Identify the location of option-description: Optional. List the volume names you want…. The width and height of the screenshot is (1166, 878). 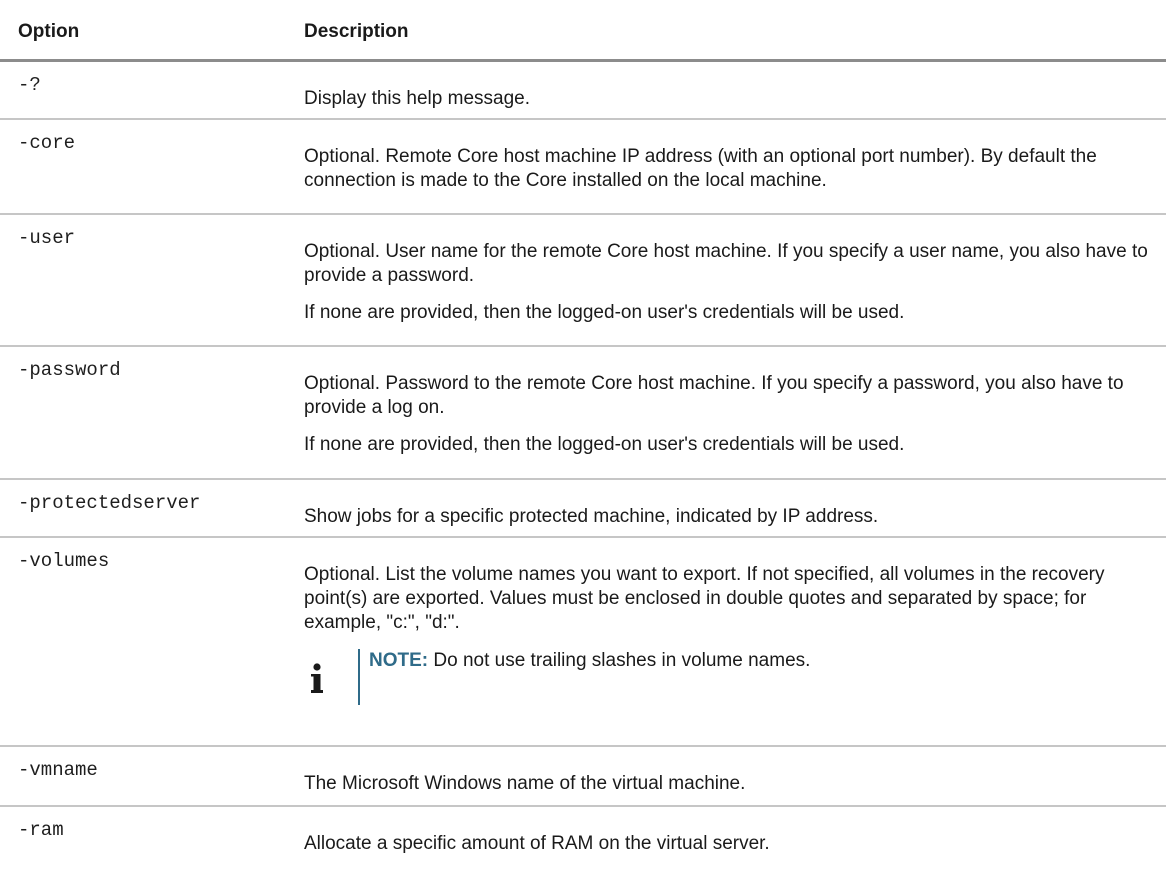
(729, 634).